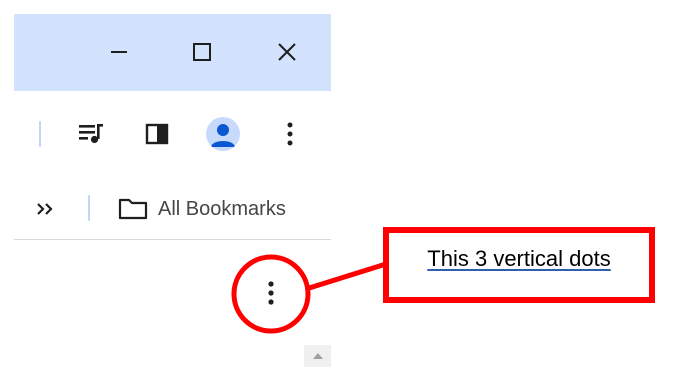 Image resolution: width=677 pixels, height=367 pixels. Describe the element at coordinates (133, 209) in the screenshot. I see `folder-icon` at that location.